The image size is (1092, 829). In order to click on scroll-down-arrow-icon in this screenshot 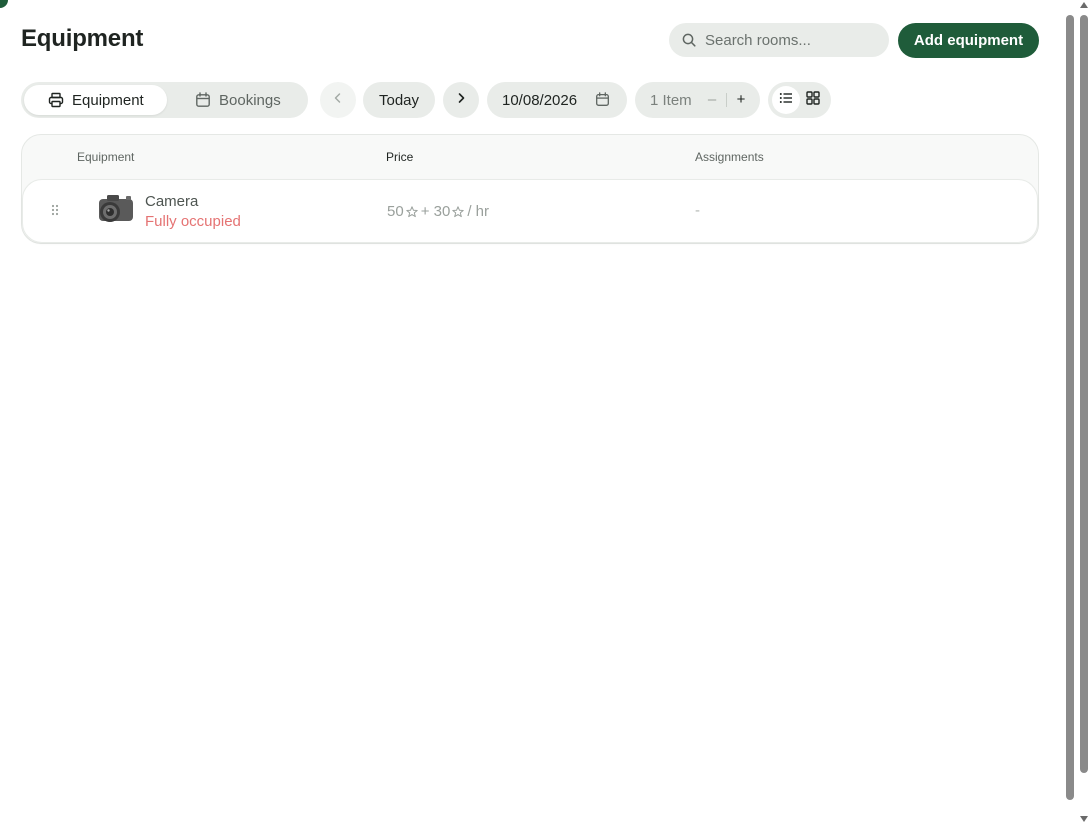, I will do `click(1084, 819)`.